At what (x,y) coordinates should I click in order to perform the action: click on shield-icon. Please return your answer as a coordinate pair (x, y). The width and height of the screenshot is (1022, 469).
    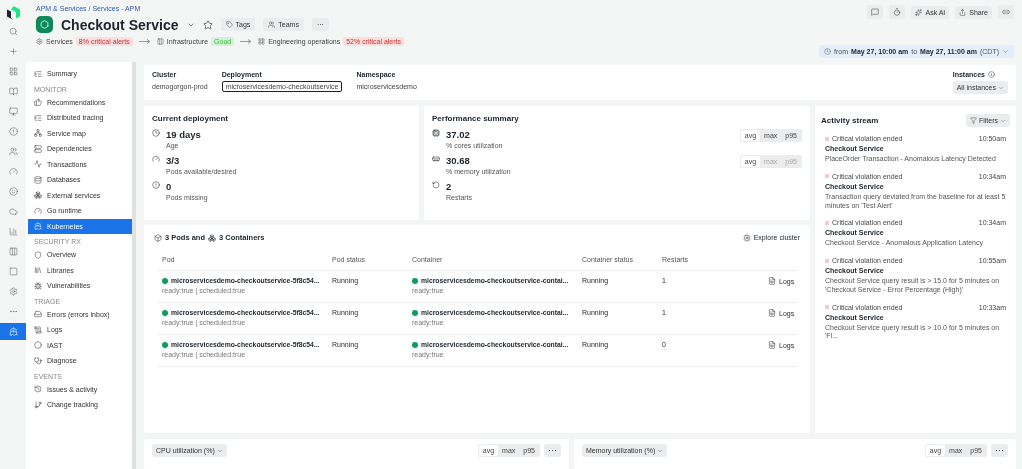
    Looking at the image, I should click on (38, 254).